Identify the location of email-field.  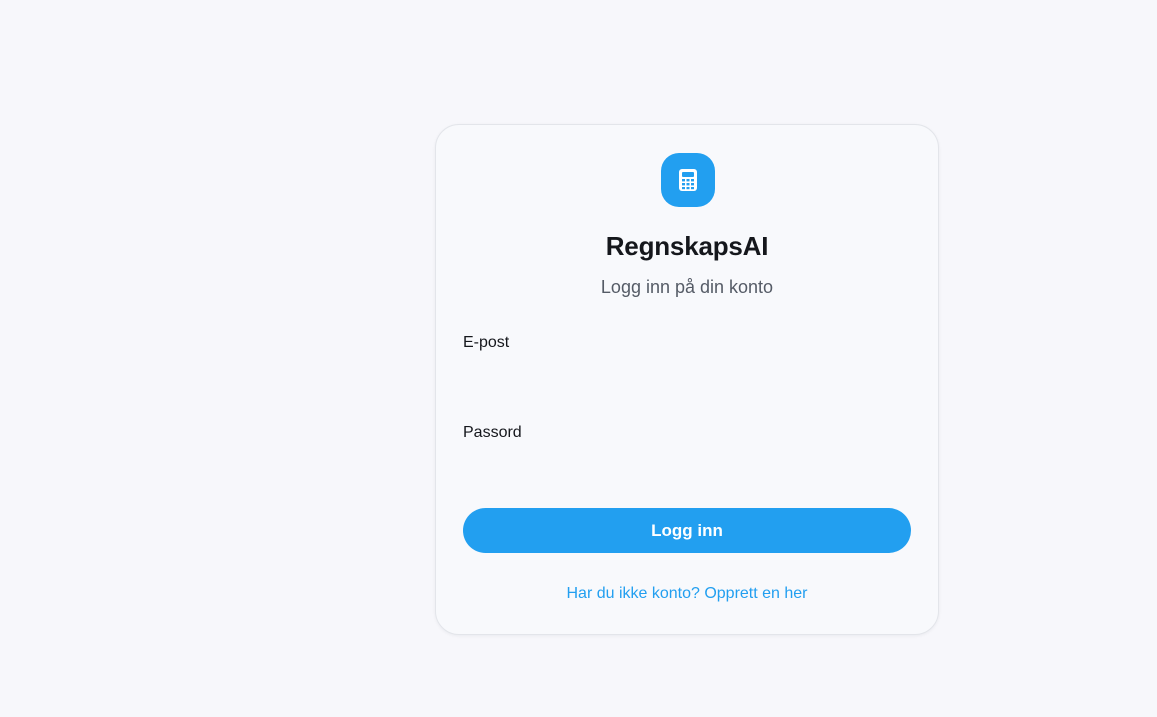
(687, 376).